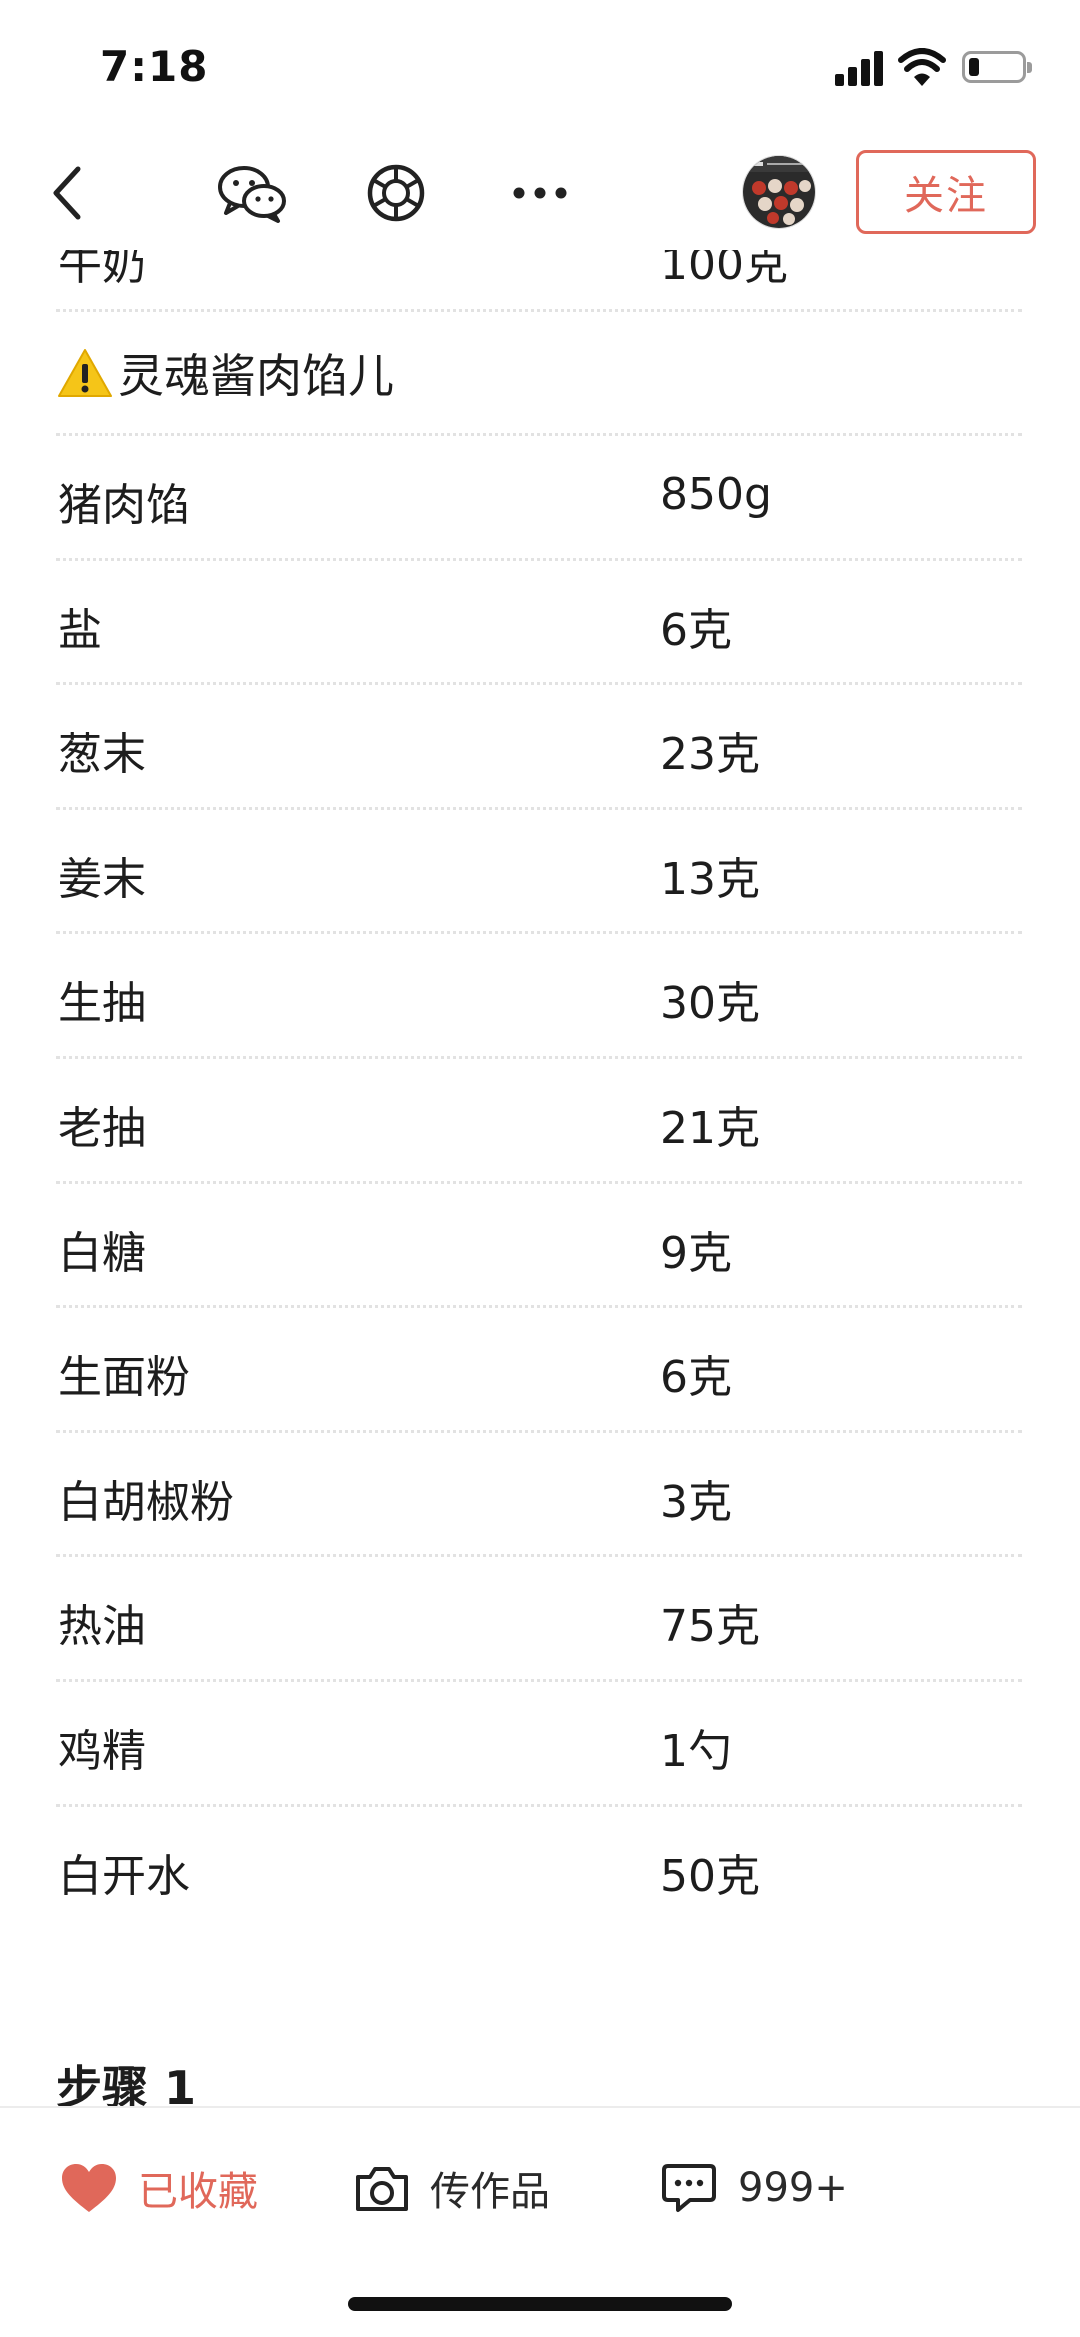 This screenshot has height=2337, width=1080. I want to click on ingredient-amount: 13克, so click(710, 879).